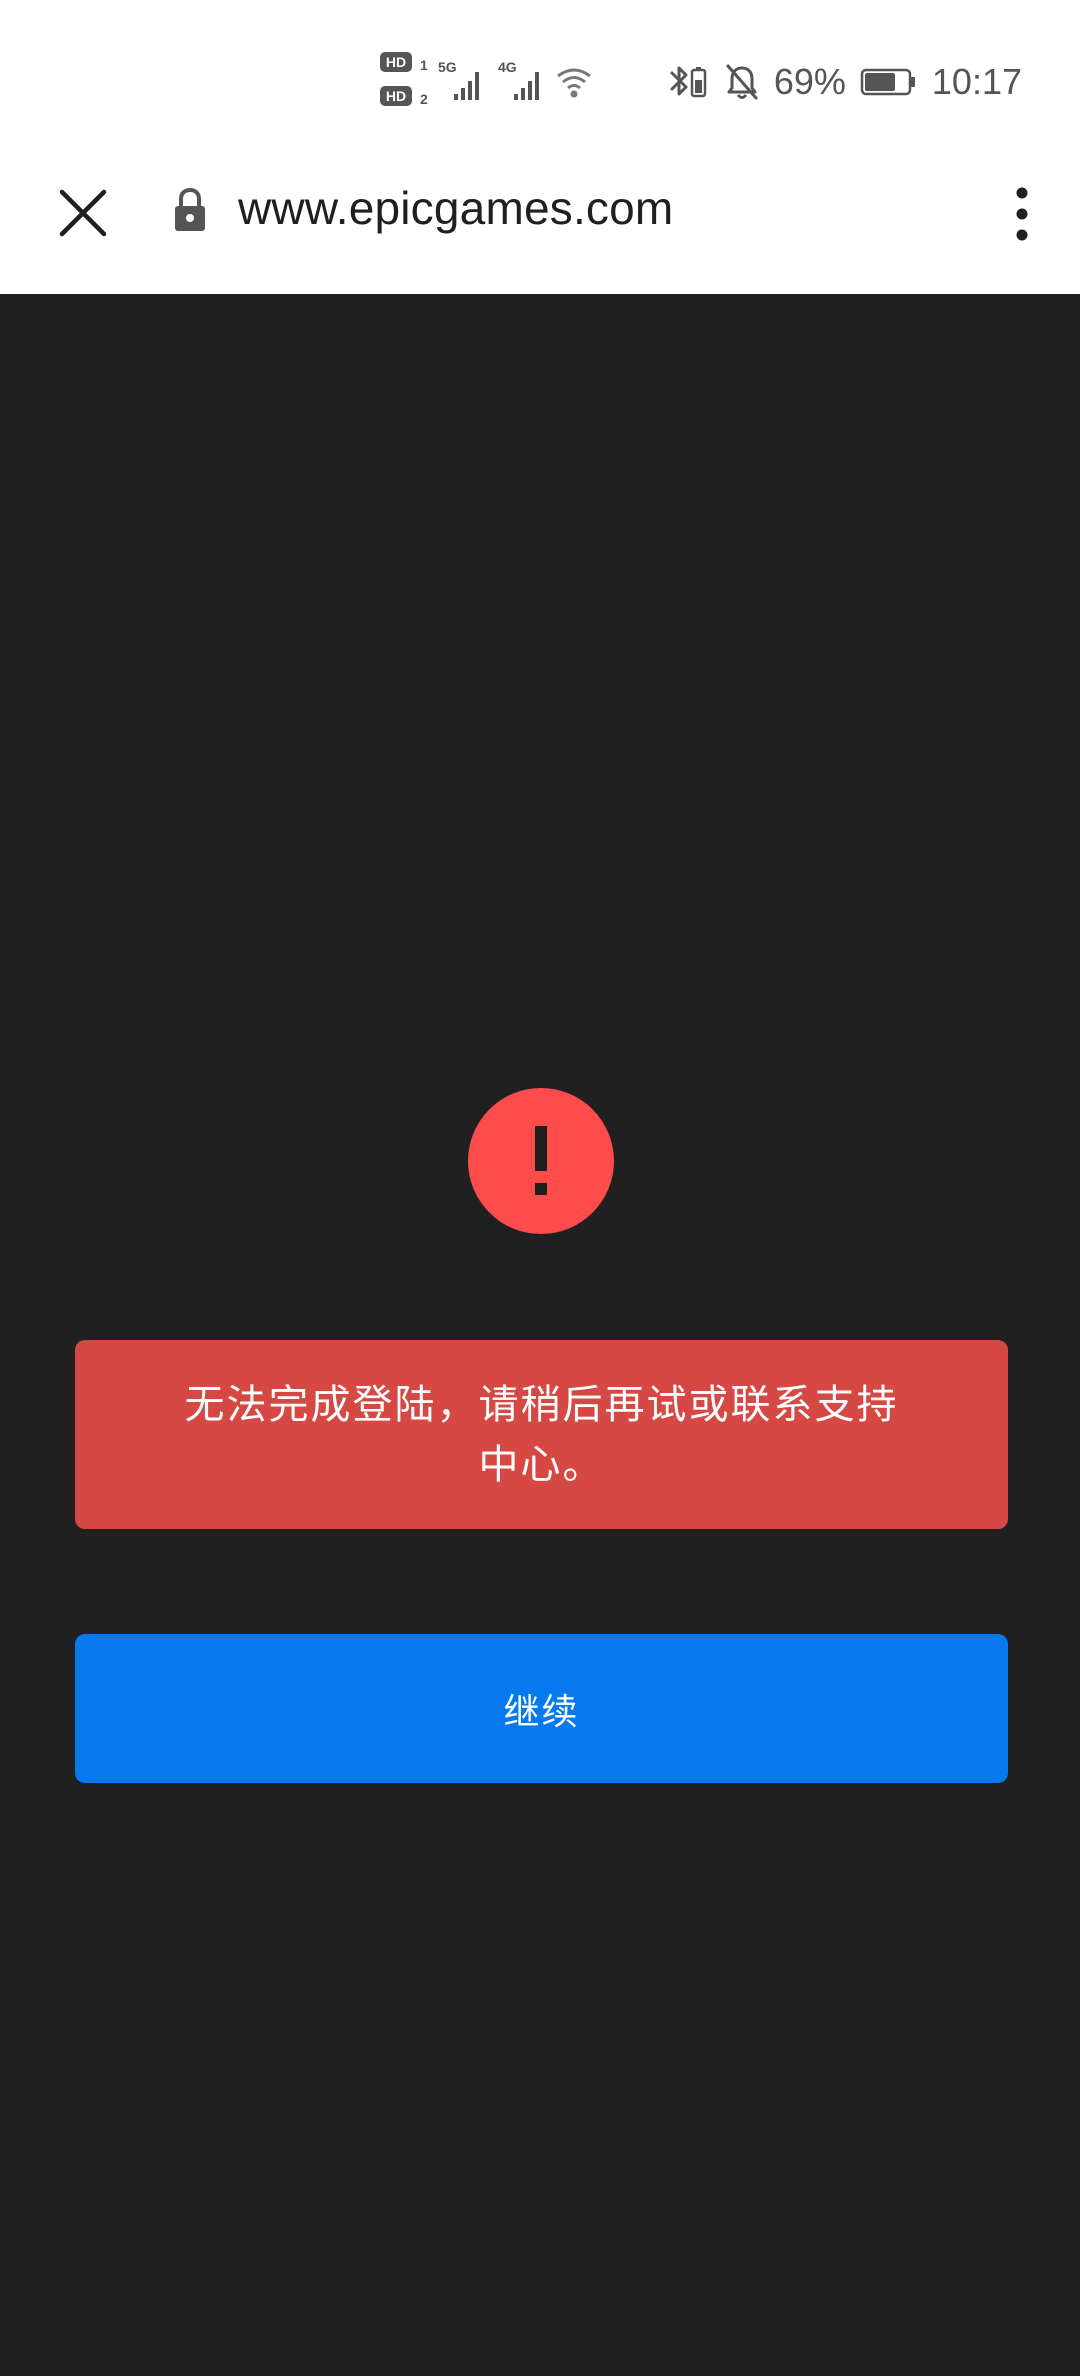 This screenshot has width=1080, height=2376. Describe the element at coordinates (541, 1161) in the screenshot. I see `exclamation-icon` at that location.